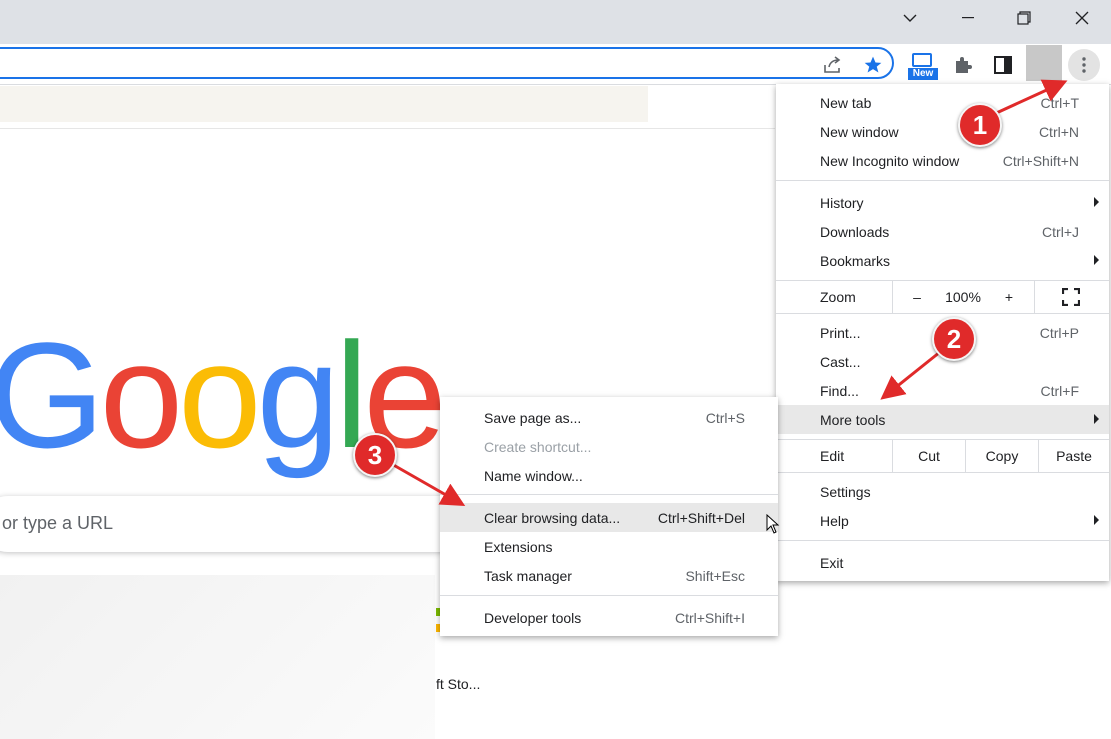 The image size is (1111, 739). What do you see at coordinates (980, 125) in the screenshot?
I see `annotation-badge-1: 1` at bounding box center [980, 125].